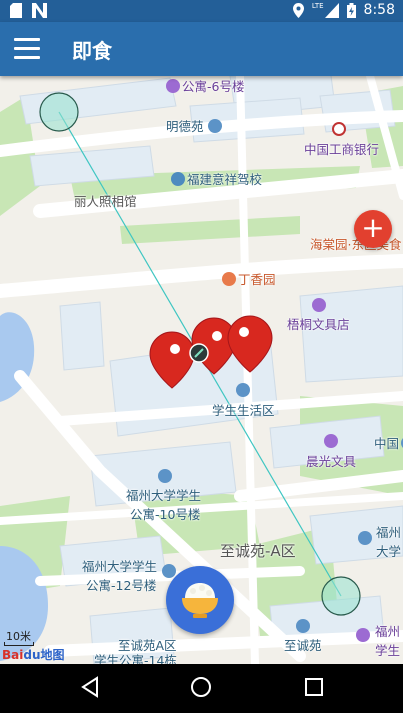  Describe the element at coordinates (39, 10) in the screenshot. I see `no-signal-icon` at that location.